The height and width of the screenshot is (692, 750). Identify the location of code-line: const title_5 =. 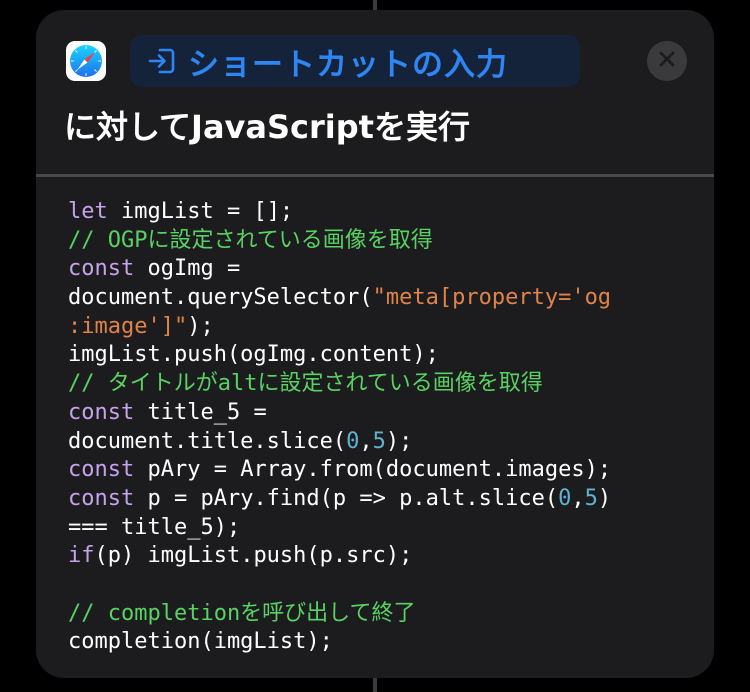
(378, 413).